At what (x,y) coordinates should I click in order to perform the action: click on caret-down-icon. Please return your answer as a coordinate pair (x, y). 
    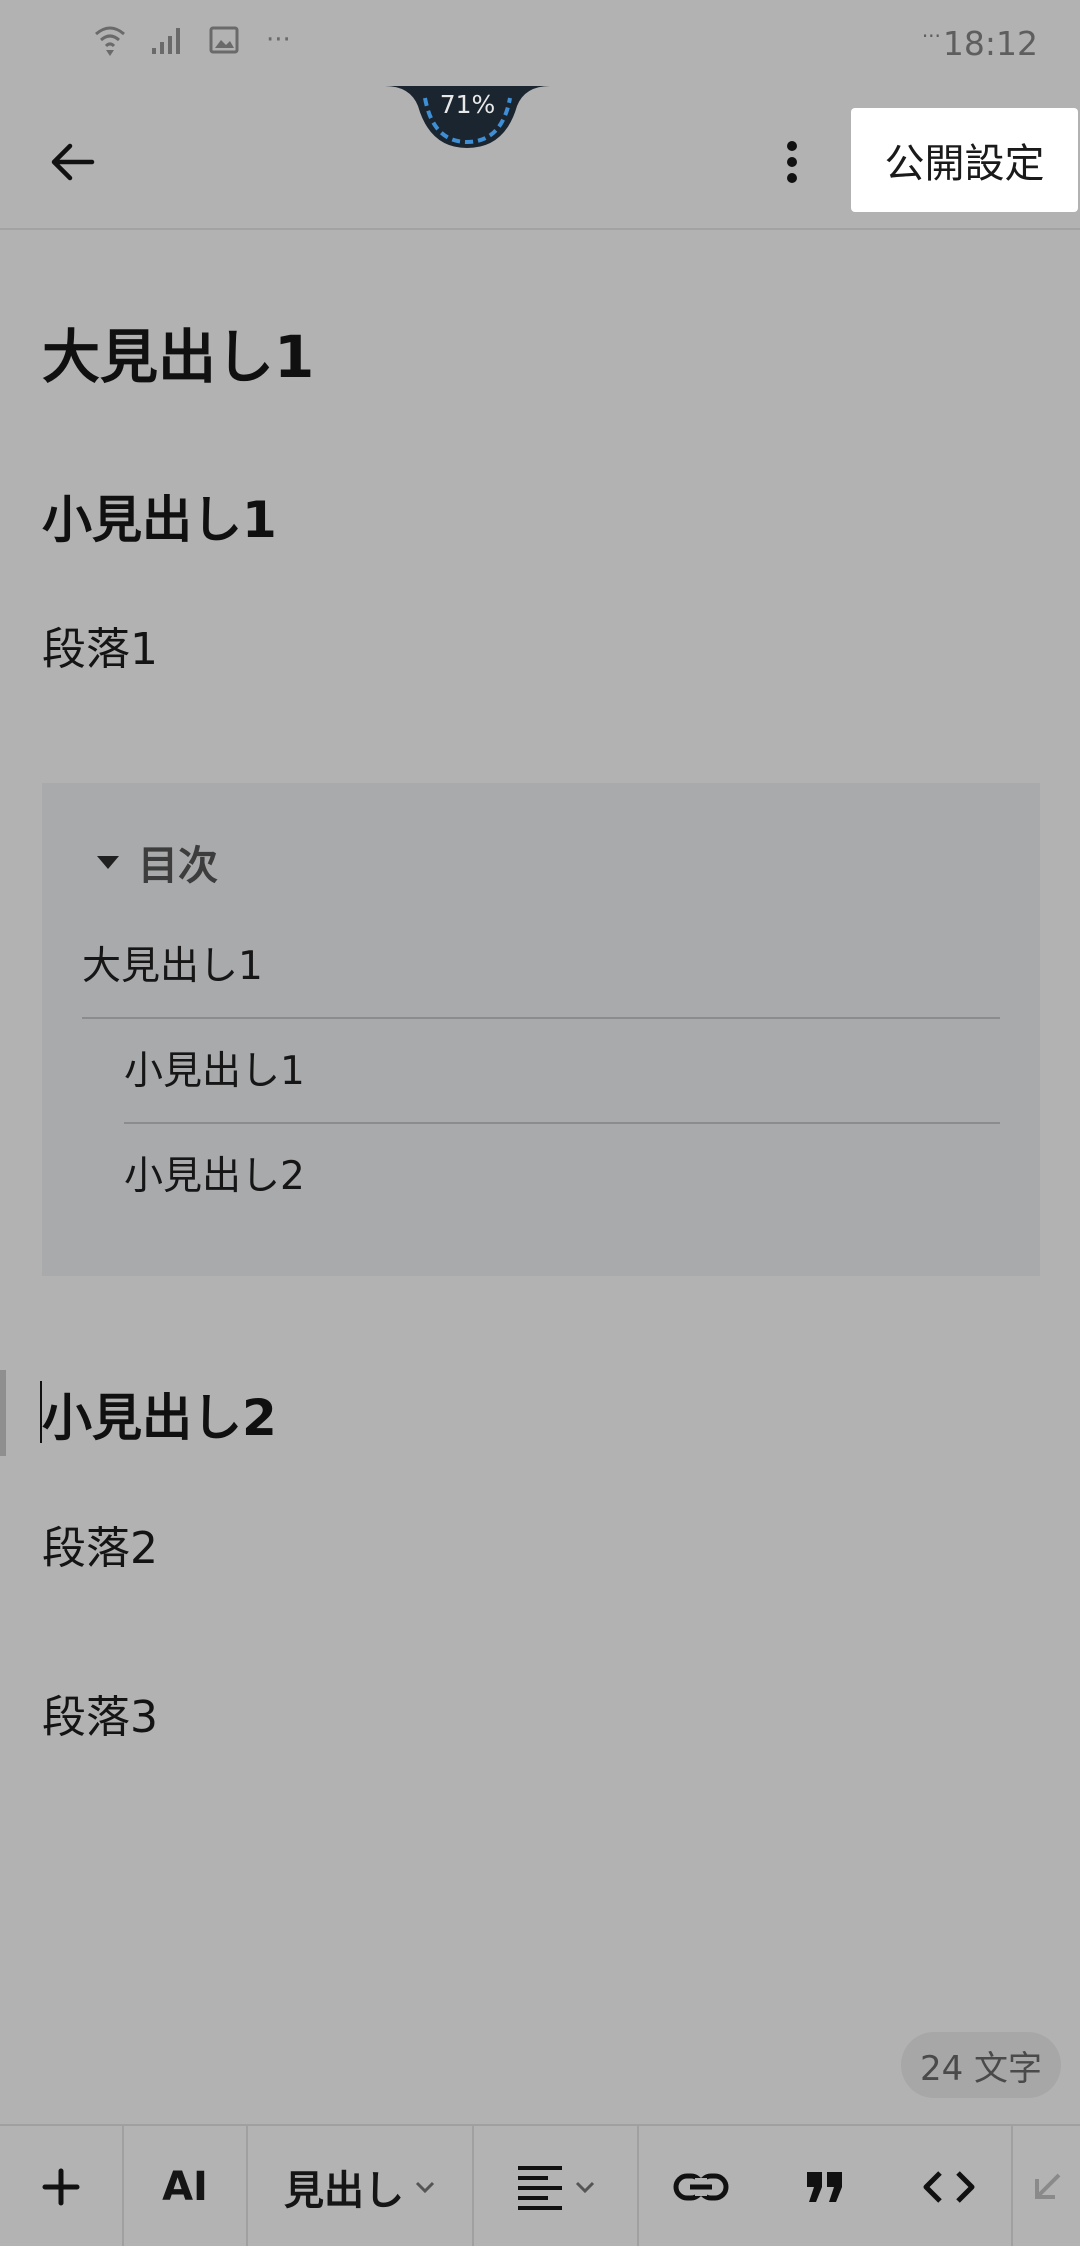
    Looking at the image, I should click on (108, 862).